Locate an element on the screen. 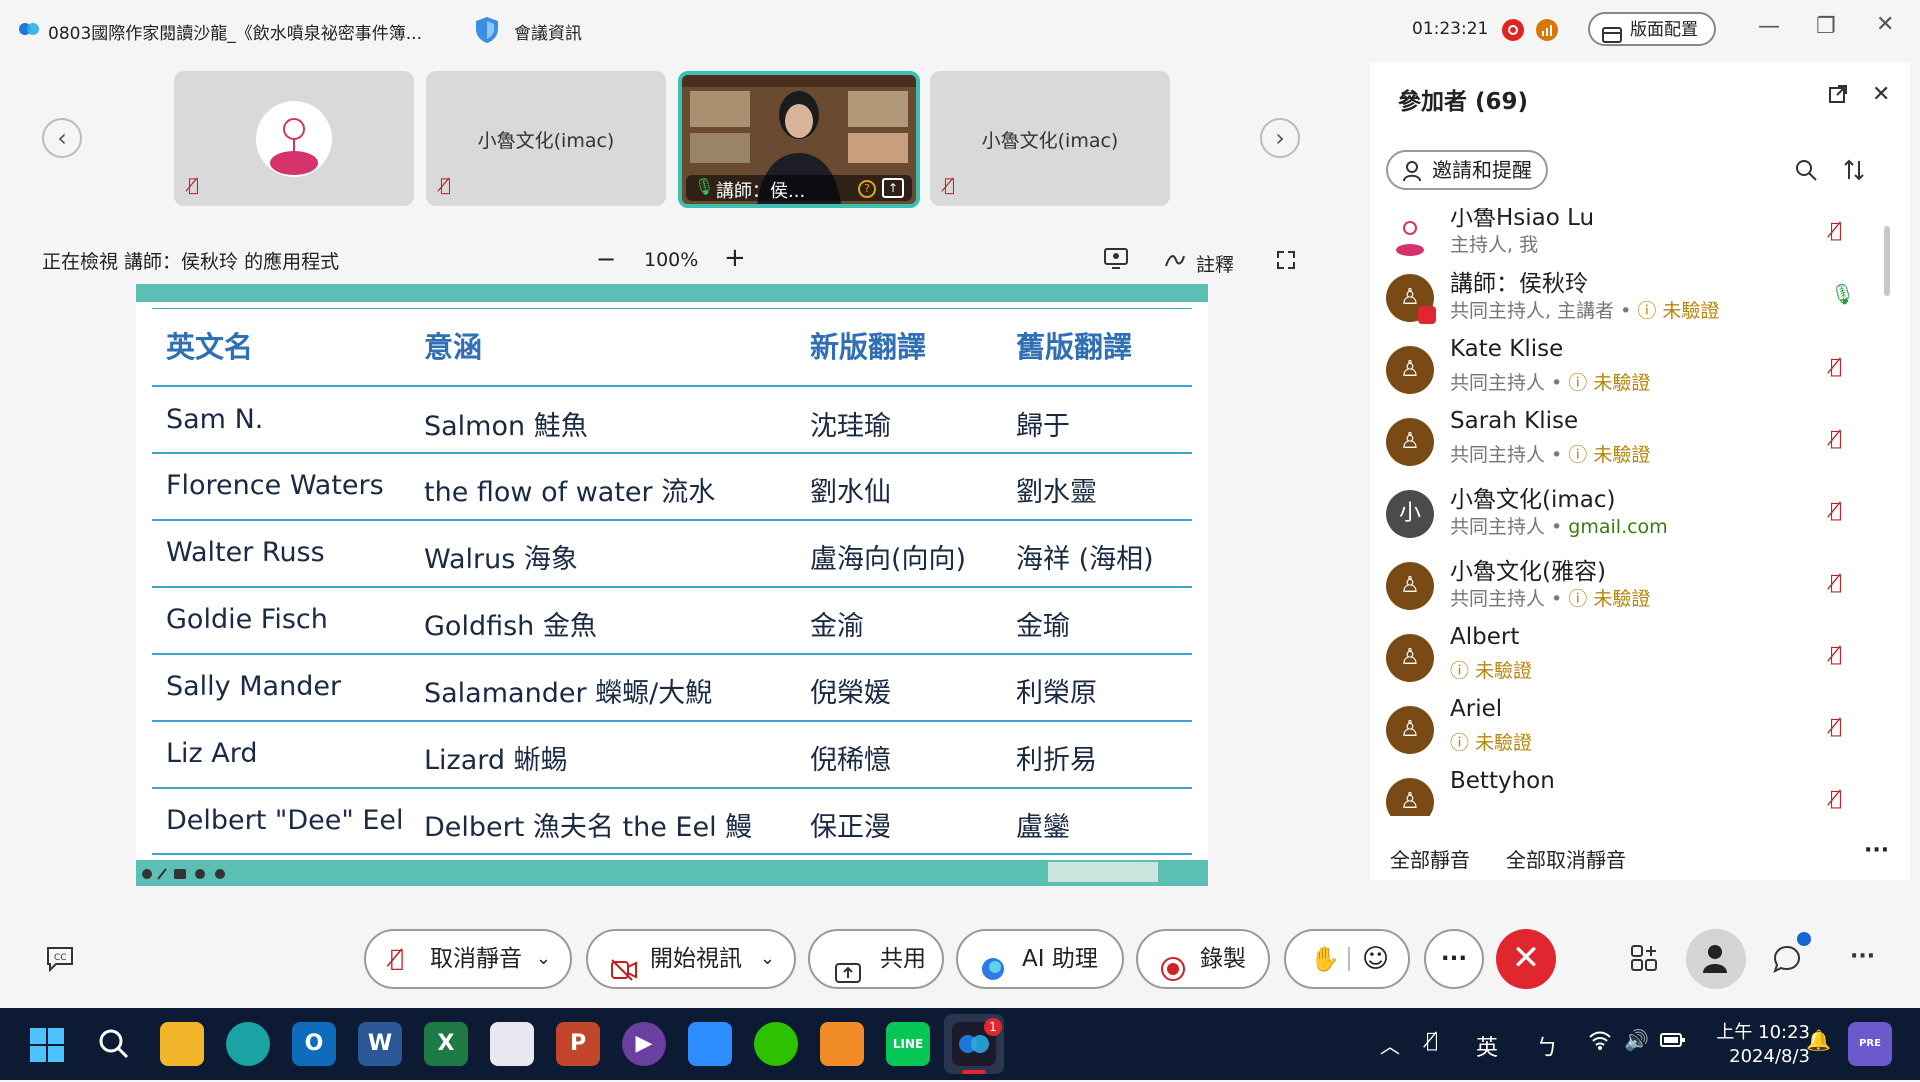 The image size is (1920, 1082). ai-assistant-icon is located at coordinates (993, 975).